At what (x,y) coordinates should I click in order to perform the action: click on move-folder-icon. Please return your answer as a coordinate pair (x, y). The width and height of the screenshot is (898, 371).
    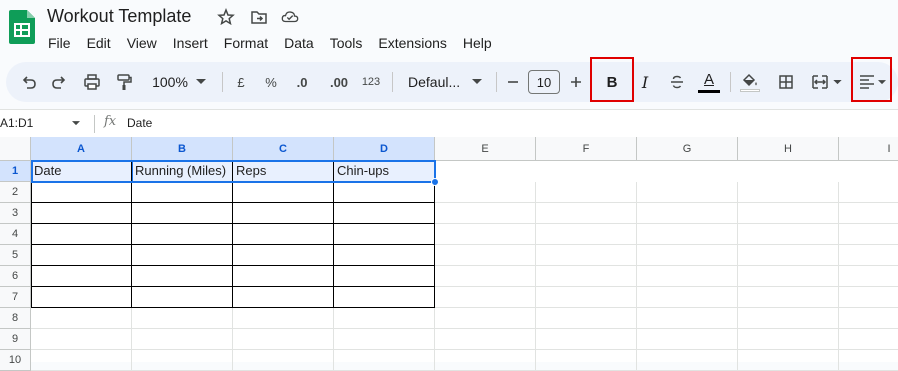
    Looking at the image, I should click on (259, 17).